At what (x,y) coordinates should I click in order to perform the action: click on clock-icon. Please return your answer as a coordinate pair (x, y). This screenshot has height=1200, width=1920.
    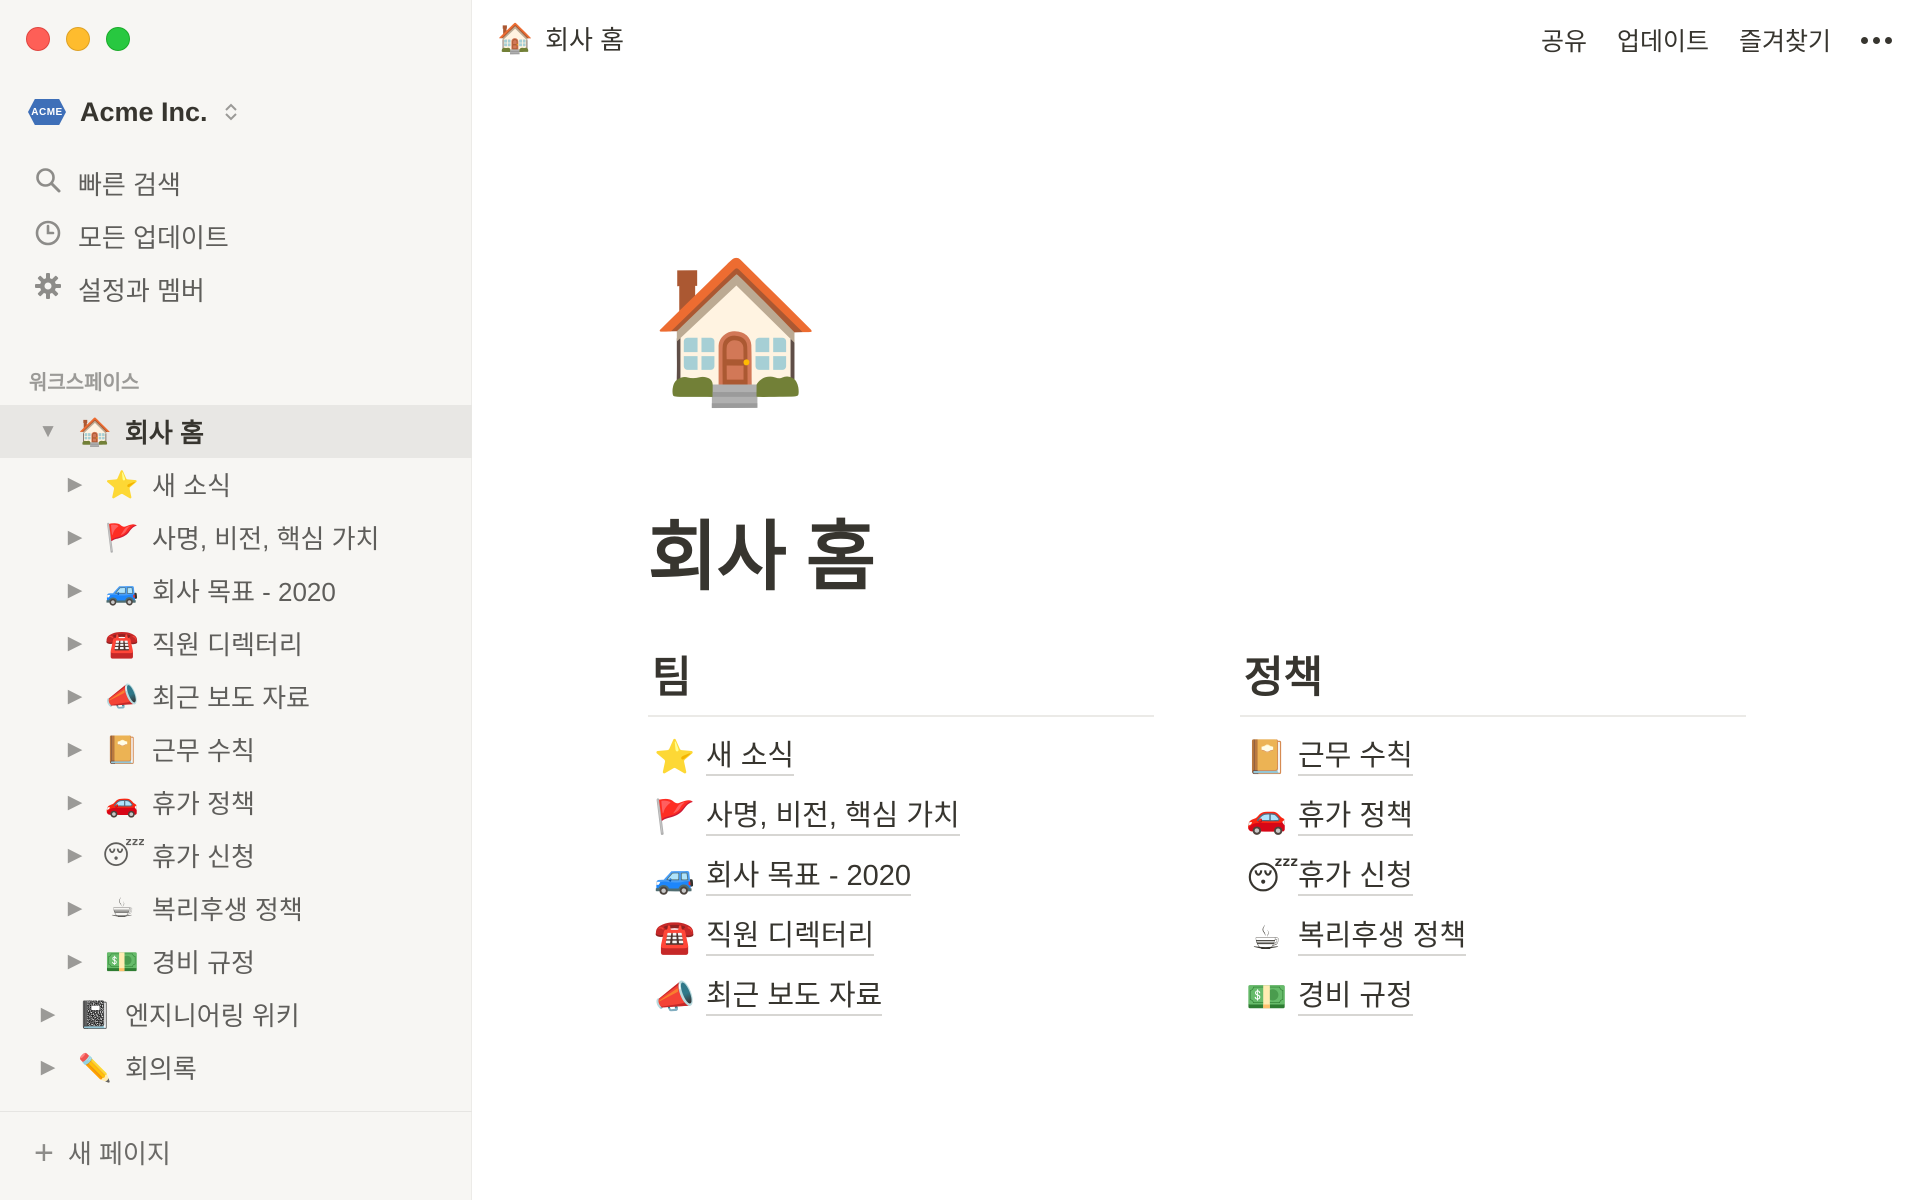
    Looking at the image, I should click on (48, 236).